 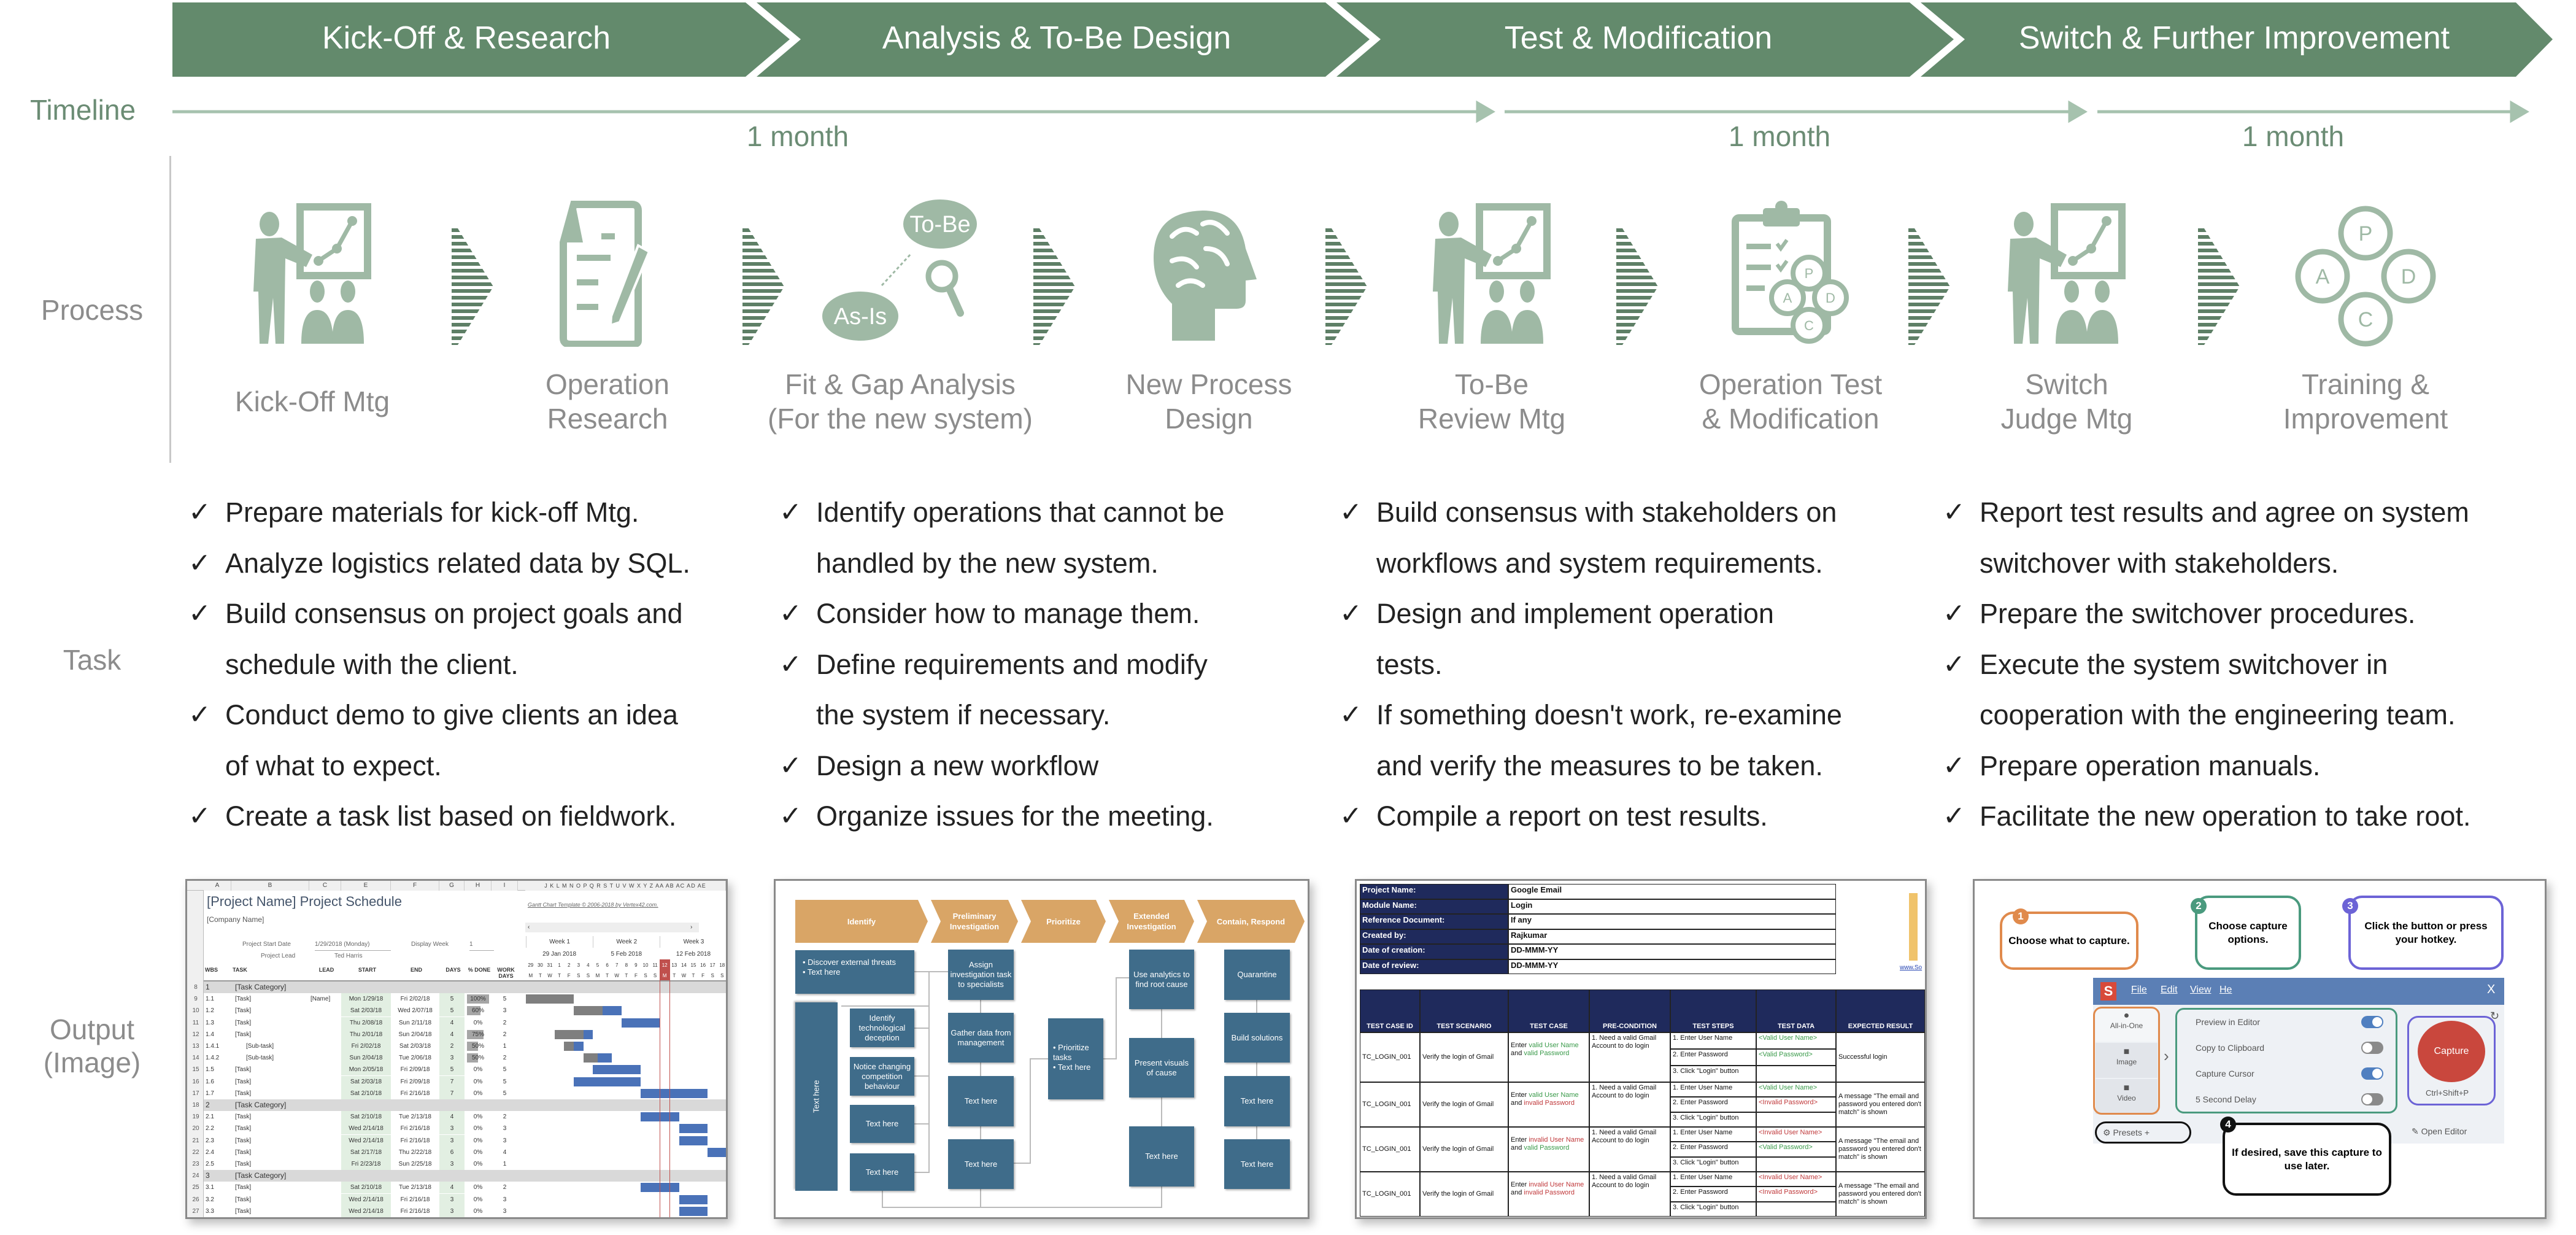 What do you see at coordinates (366, 1058) in the screenshot?
I see `start-cell: Sun 2/04/18` at bounding box center [366, 1058].